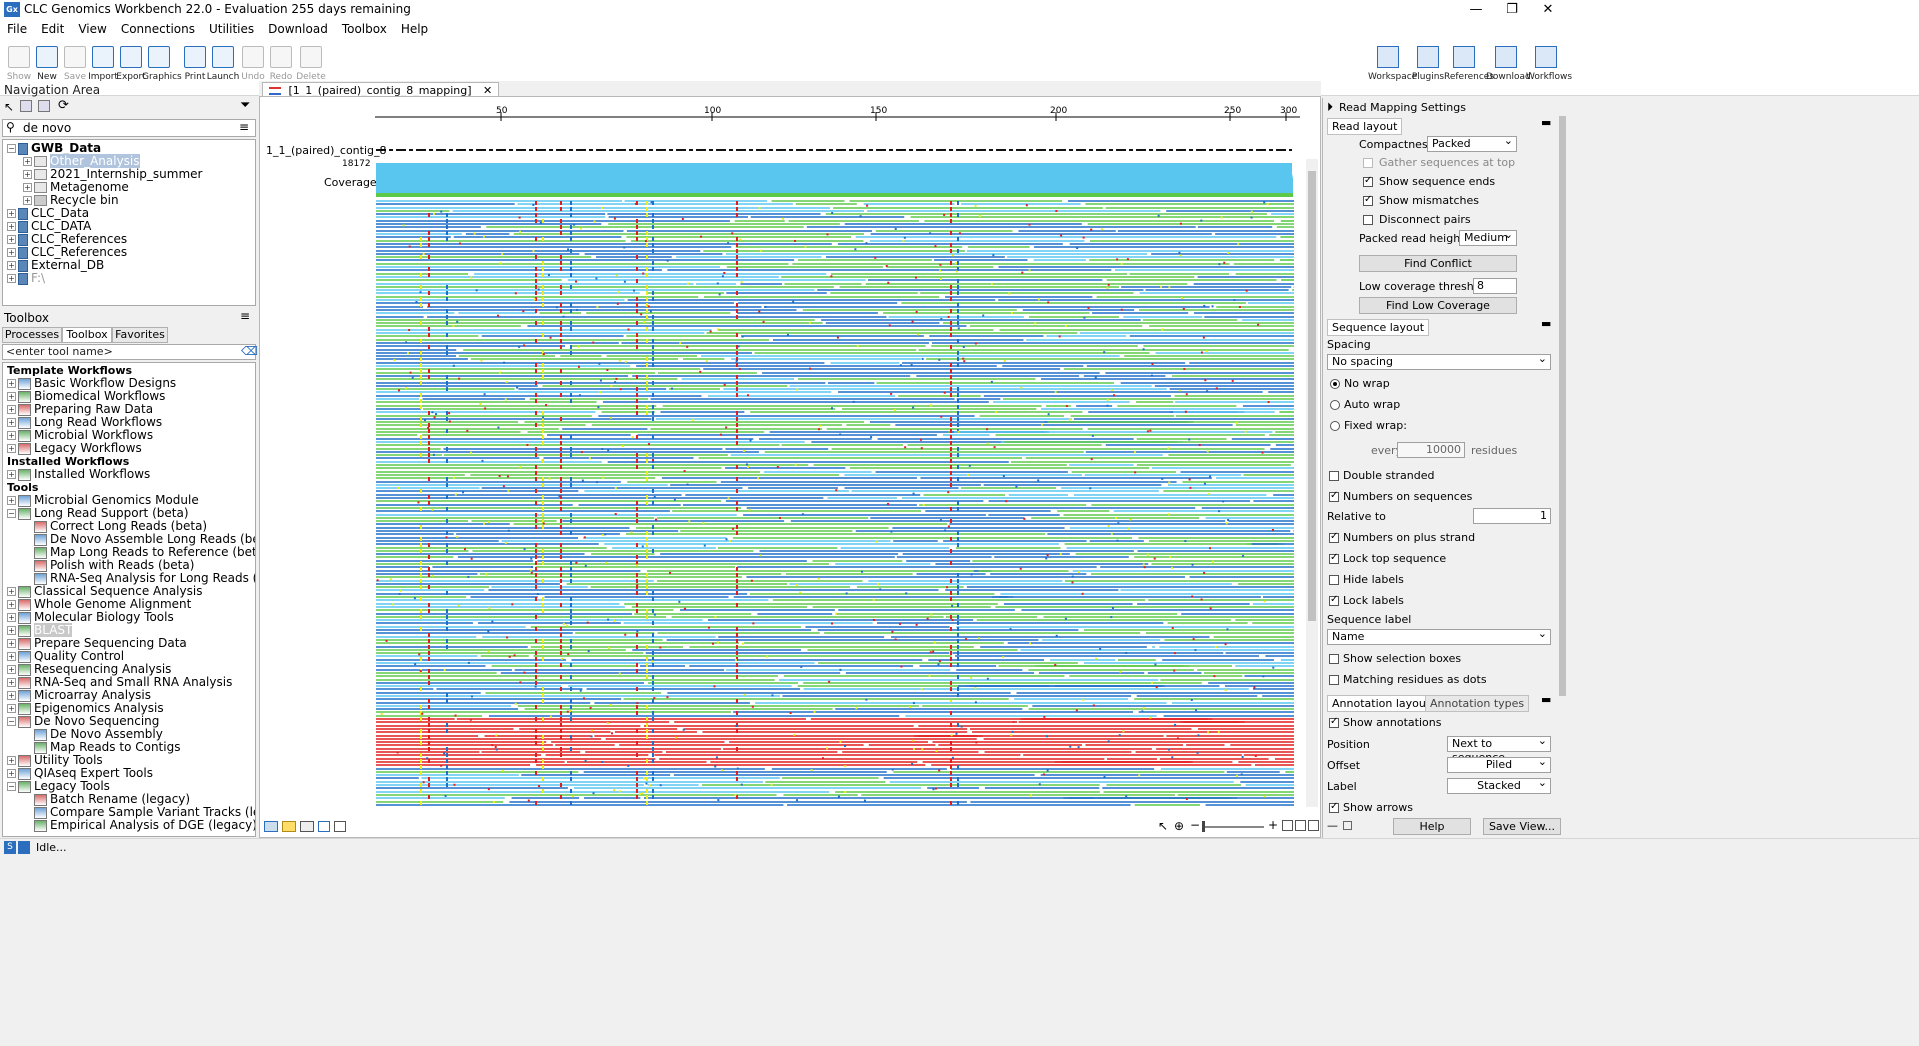 The image size is (1919, 1046). I want to click on relative-to-input: 1, so click(1512, 516).